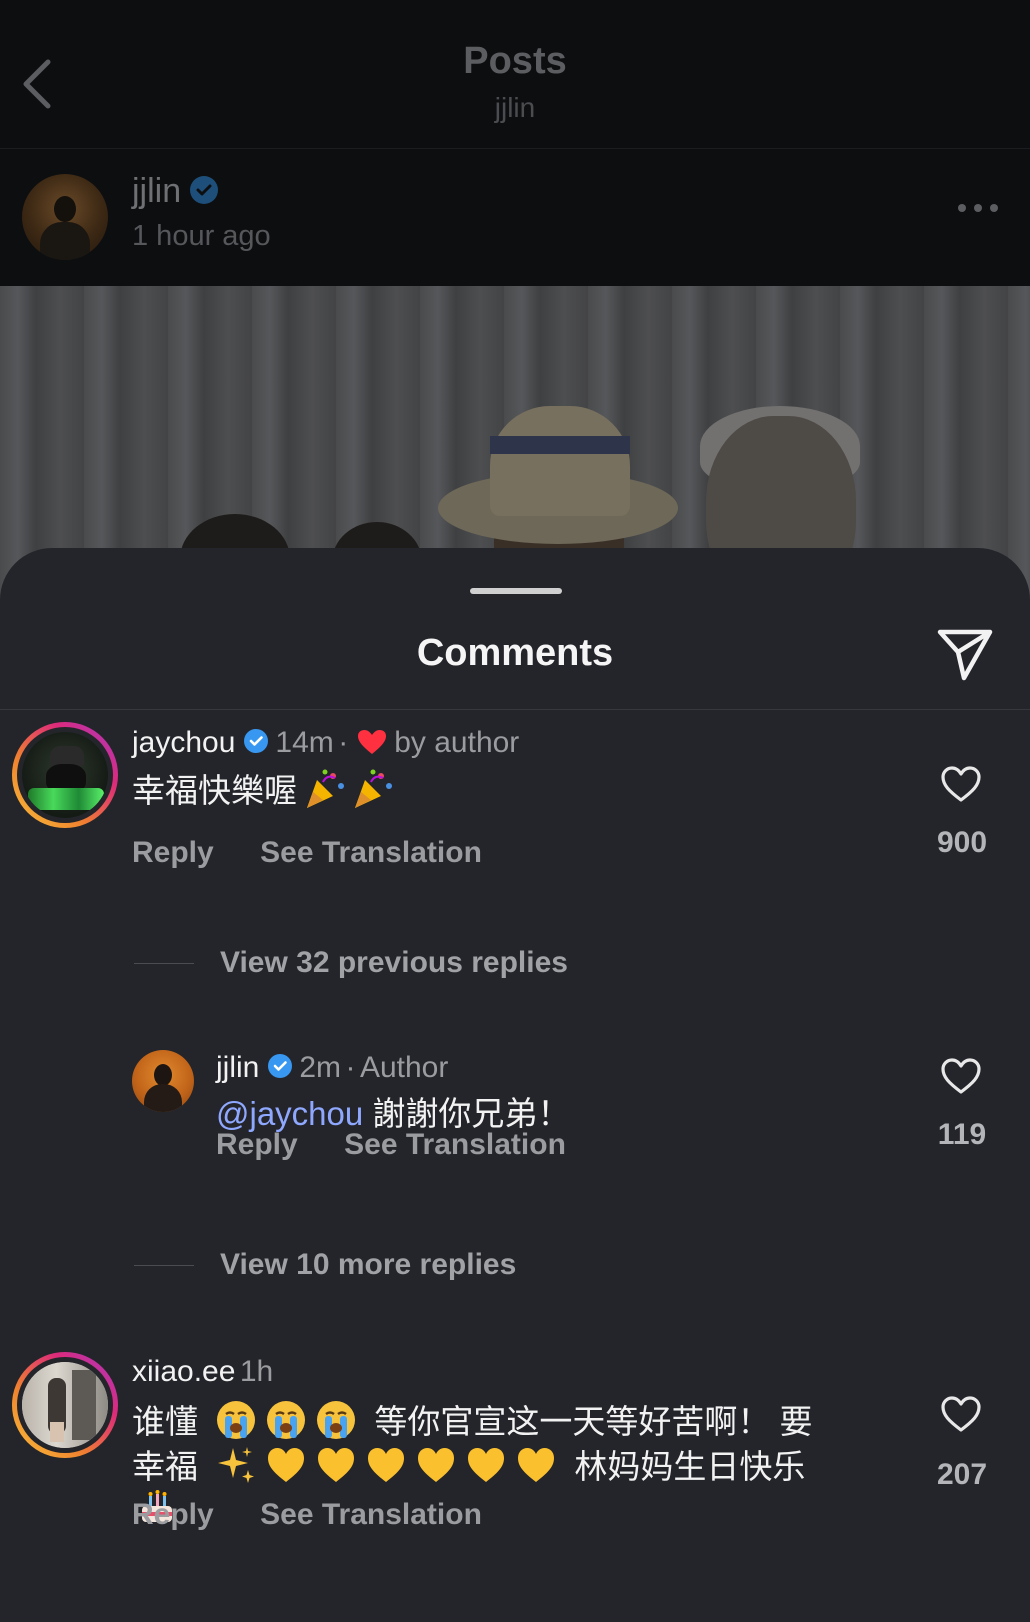  What do you see at coordinates (214, 790) in the screenshot?
I see `comment-body: 幸福快樂喔` at bounding box center [214, 790].